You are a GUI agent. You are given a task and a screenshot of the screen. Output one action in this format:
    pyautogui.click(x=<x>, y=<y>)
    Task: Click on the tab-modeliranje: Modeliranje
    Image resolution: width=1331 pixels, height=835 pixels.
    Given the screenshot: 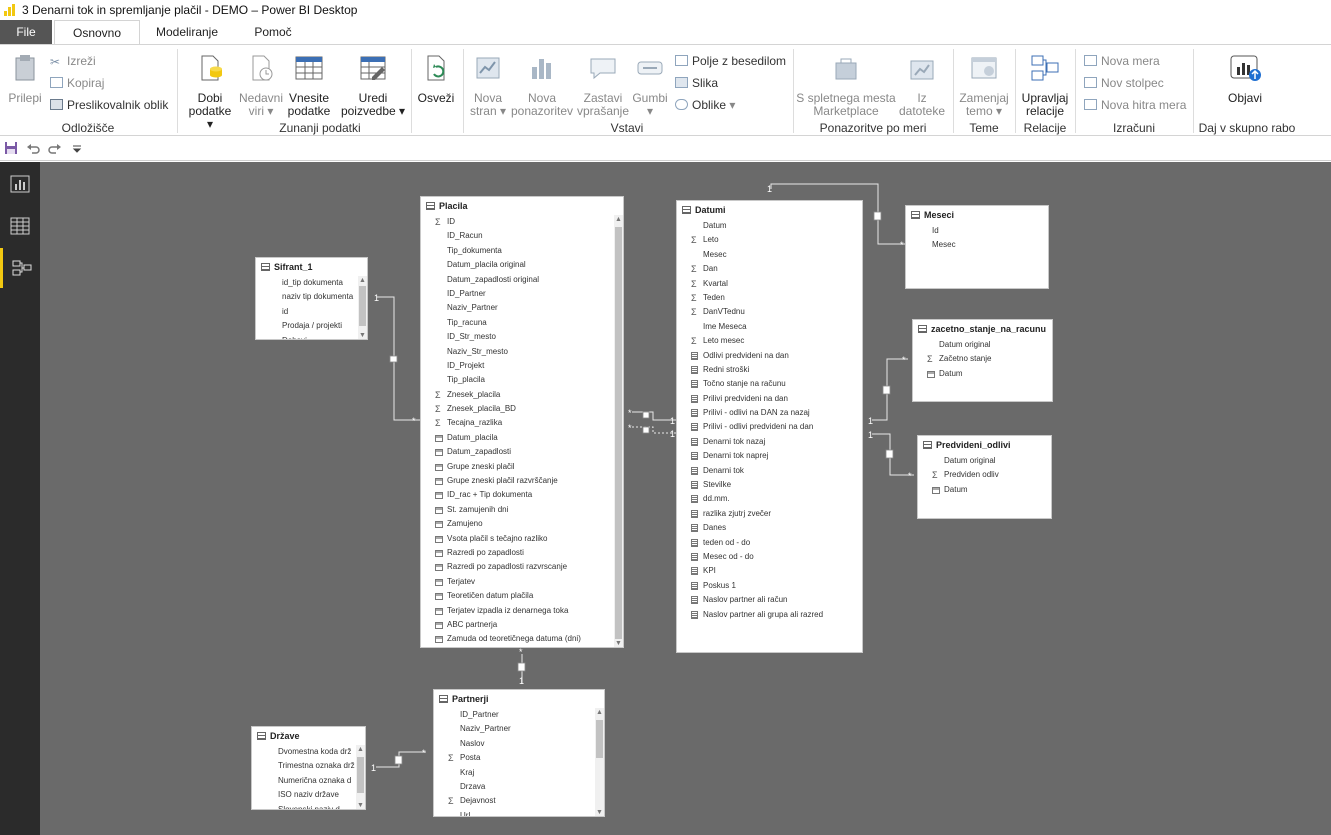 What is the action you would take?
    pyautogui.click(x=187, y=32)
    